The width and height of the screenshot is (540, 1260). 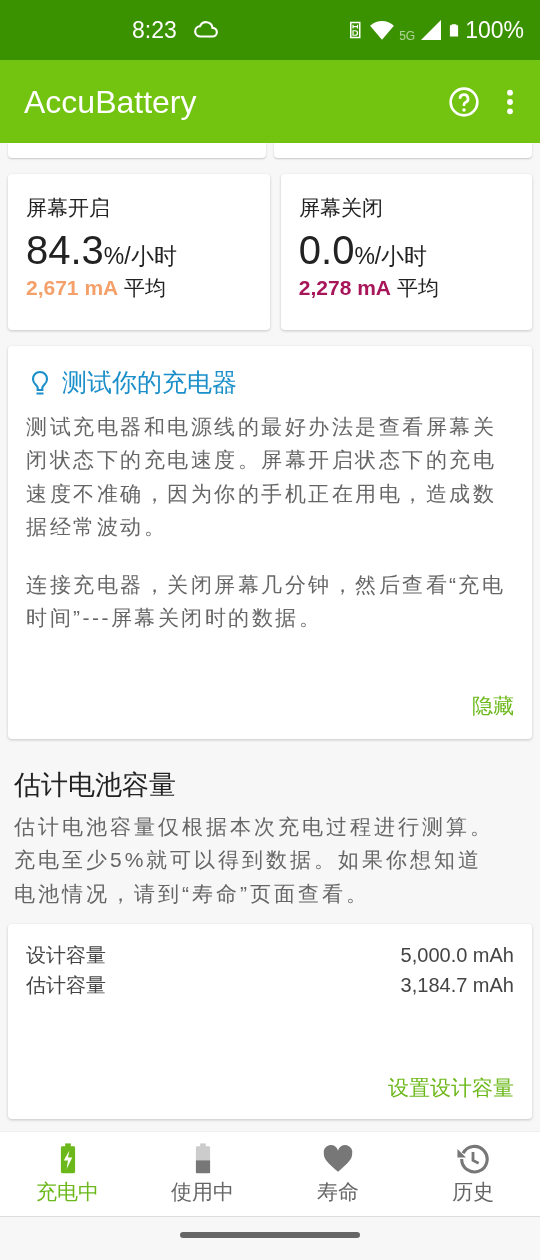 I want to click on nav-tab: 使用中, so click(x=202, y=1174).